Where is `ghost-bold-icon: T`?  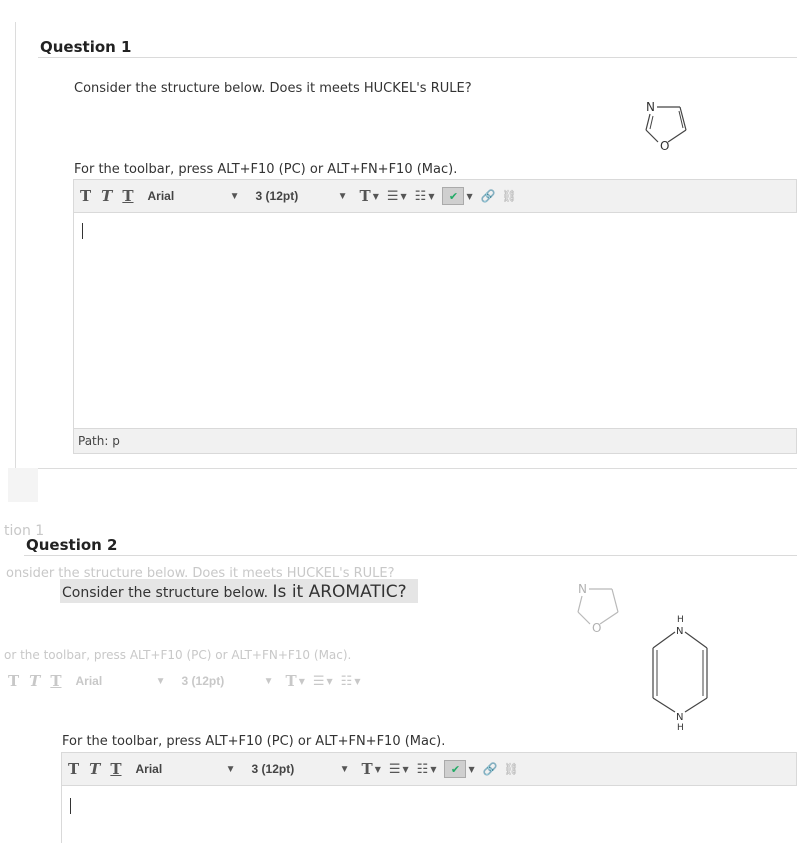 ghost-bold-icon: T is located at coordinates (14, 681).